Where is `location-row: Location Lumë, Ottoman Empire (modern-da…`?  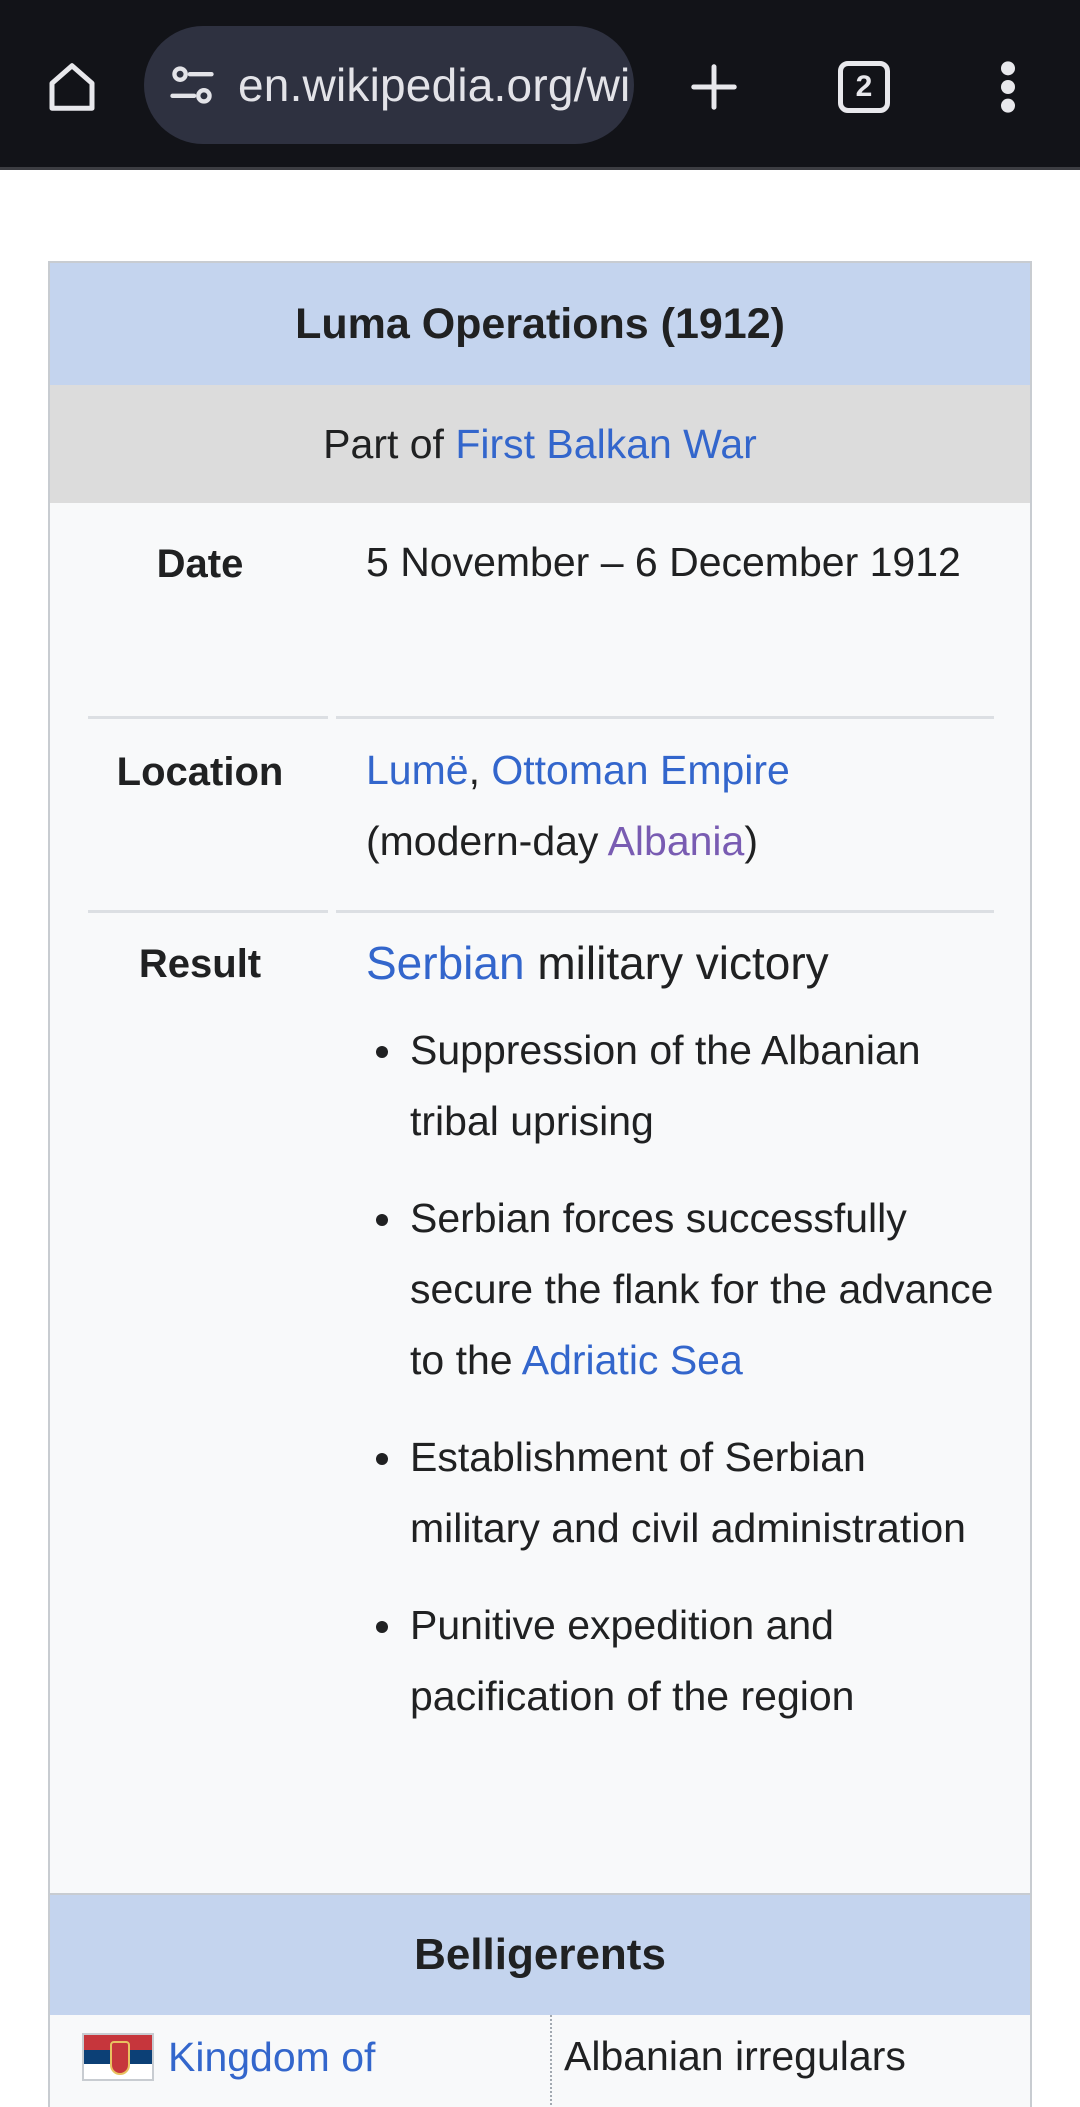 location-row: Location Lumë, Ottoman Empire (modern-da… is located at coordinates (540, 814).